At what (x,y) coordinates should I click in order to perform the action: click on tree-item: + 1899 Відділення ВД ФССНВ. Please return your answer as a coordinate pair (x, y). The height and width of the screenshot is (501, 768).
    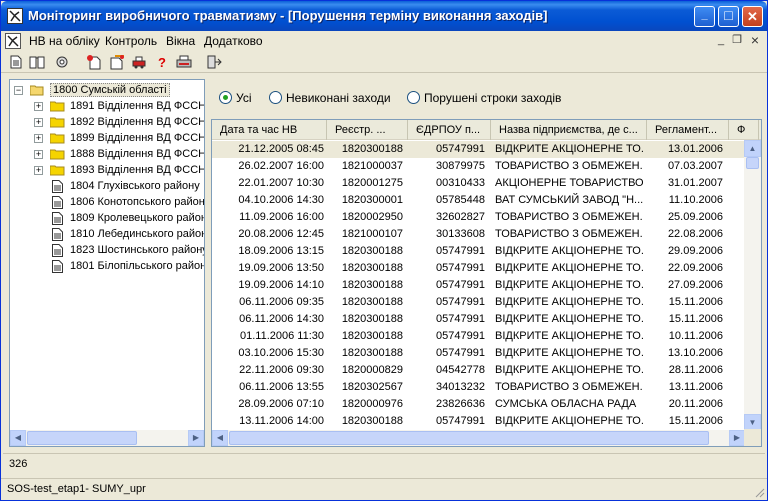
    Looking at the image, I should click on (107, 139).